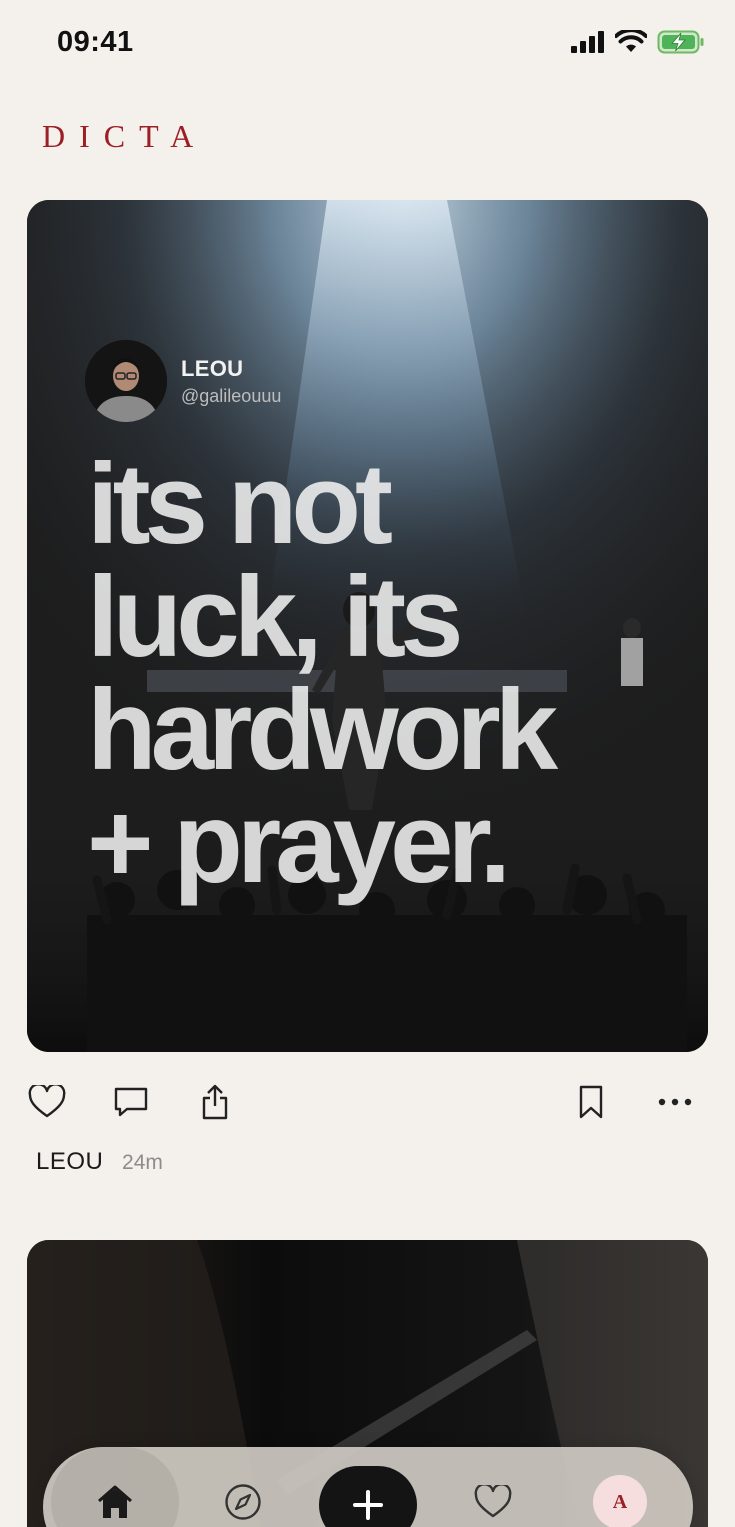 Image resolution: width=735 pixels, height=1527 pixels. What do you see at coordinates (240, 504) in the screenshot?
I see `quote-line: its not` at bounding box center [240, 504].